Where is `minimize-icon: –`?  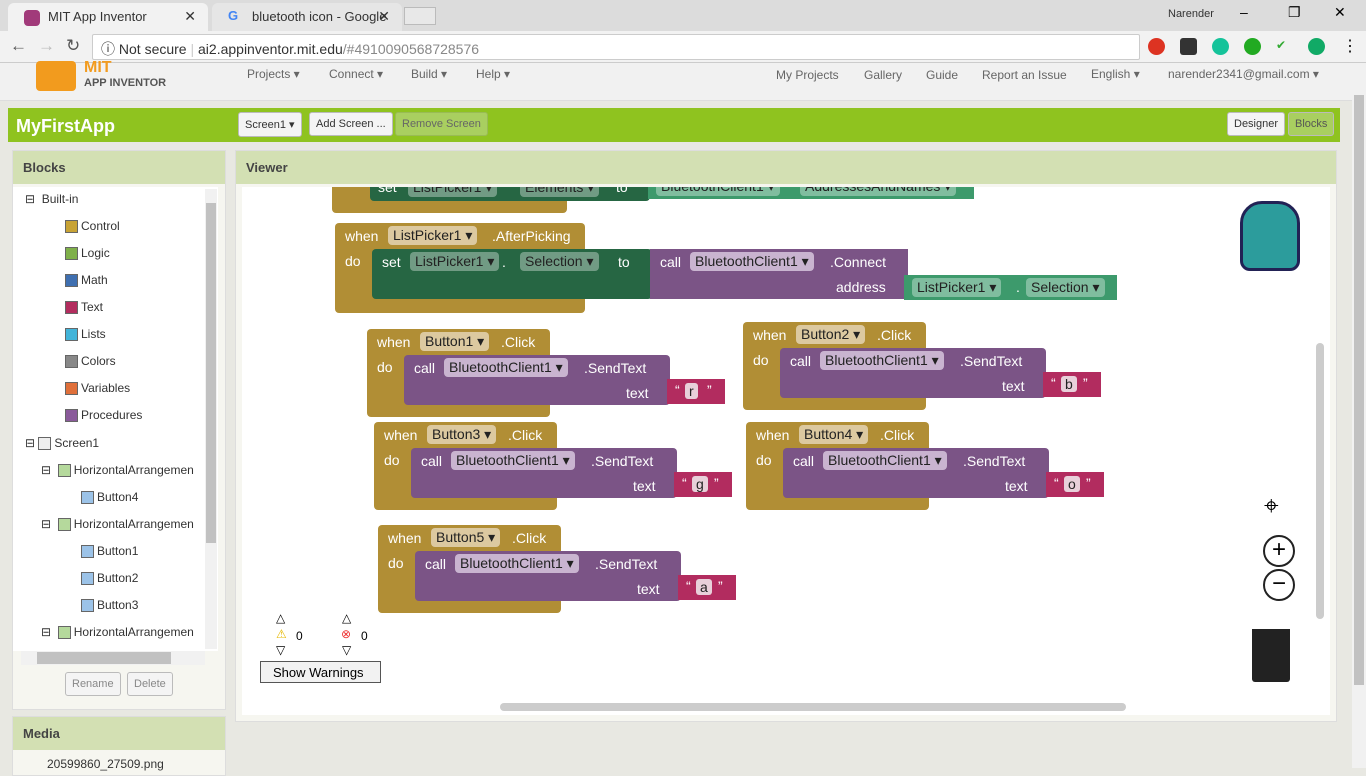 minimize-icon: – is located at coordinates (1244, 12).